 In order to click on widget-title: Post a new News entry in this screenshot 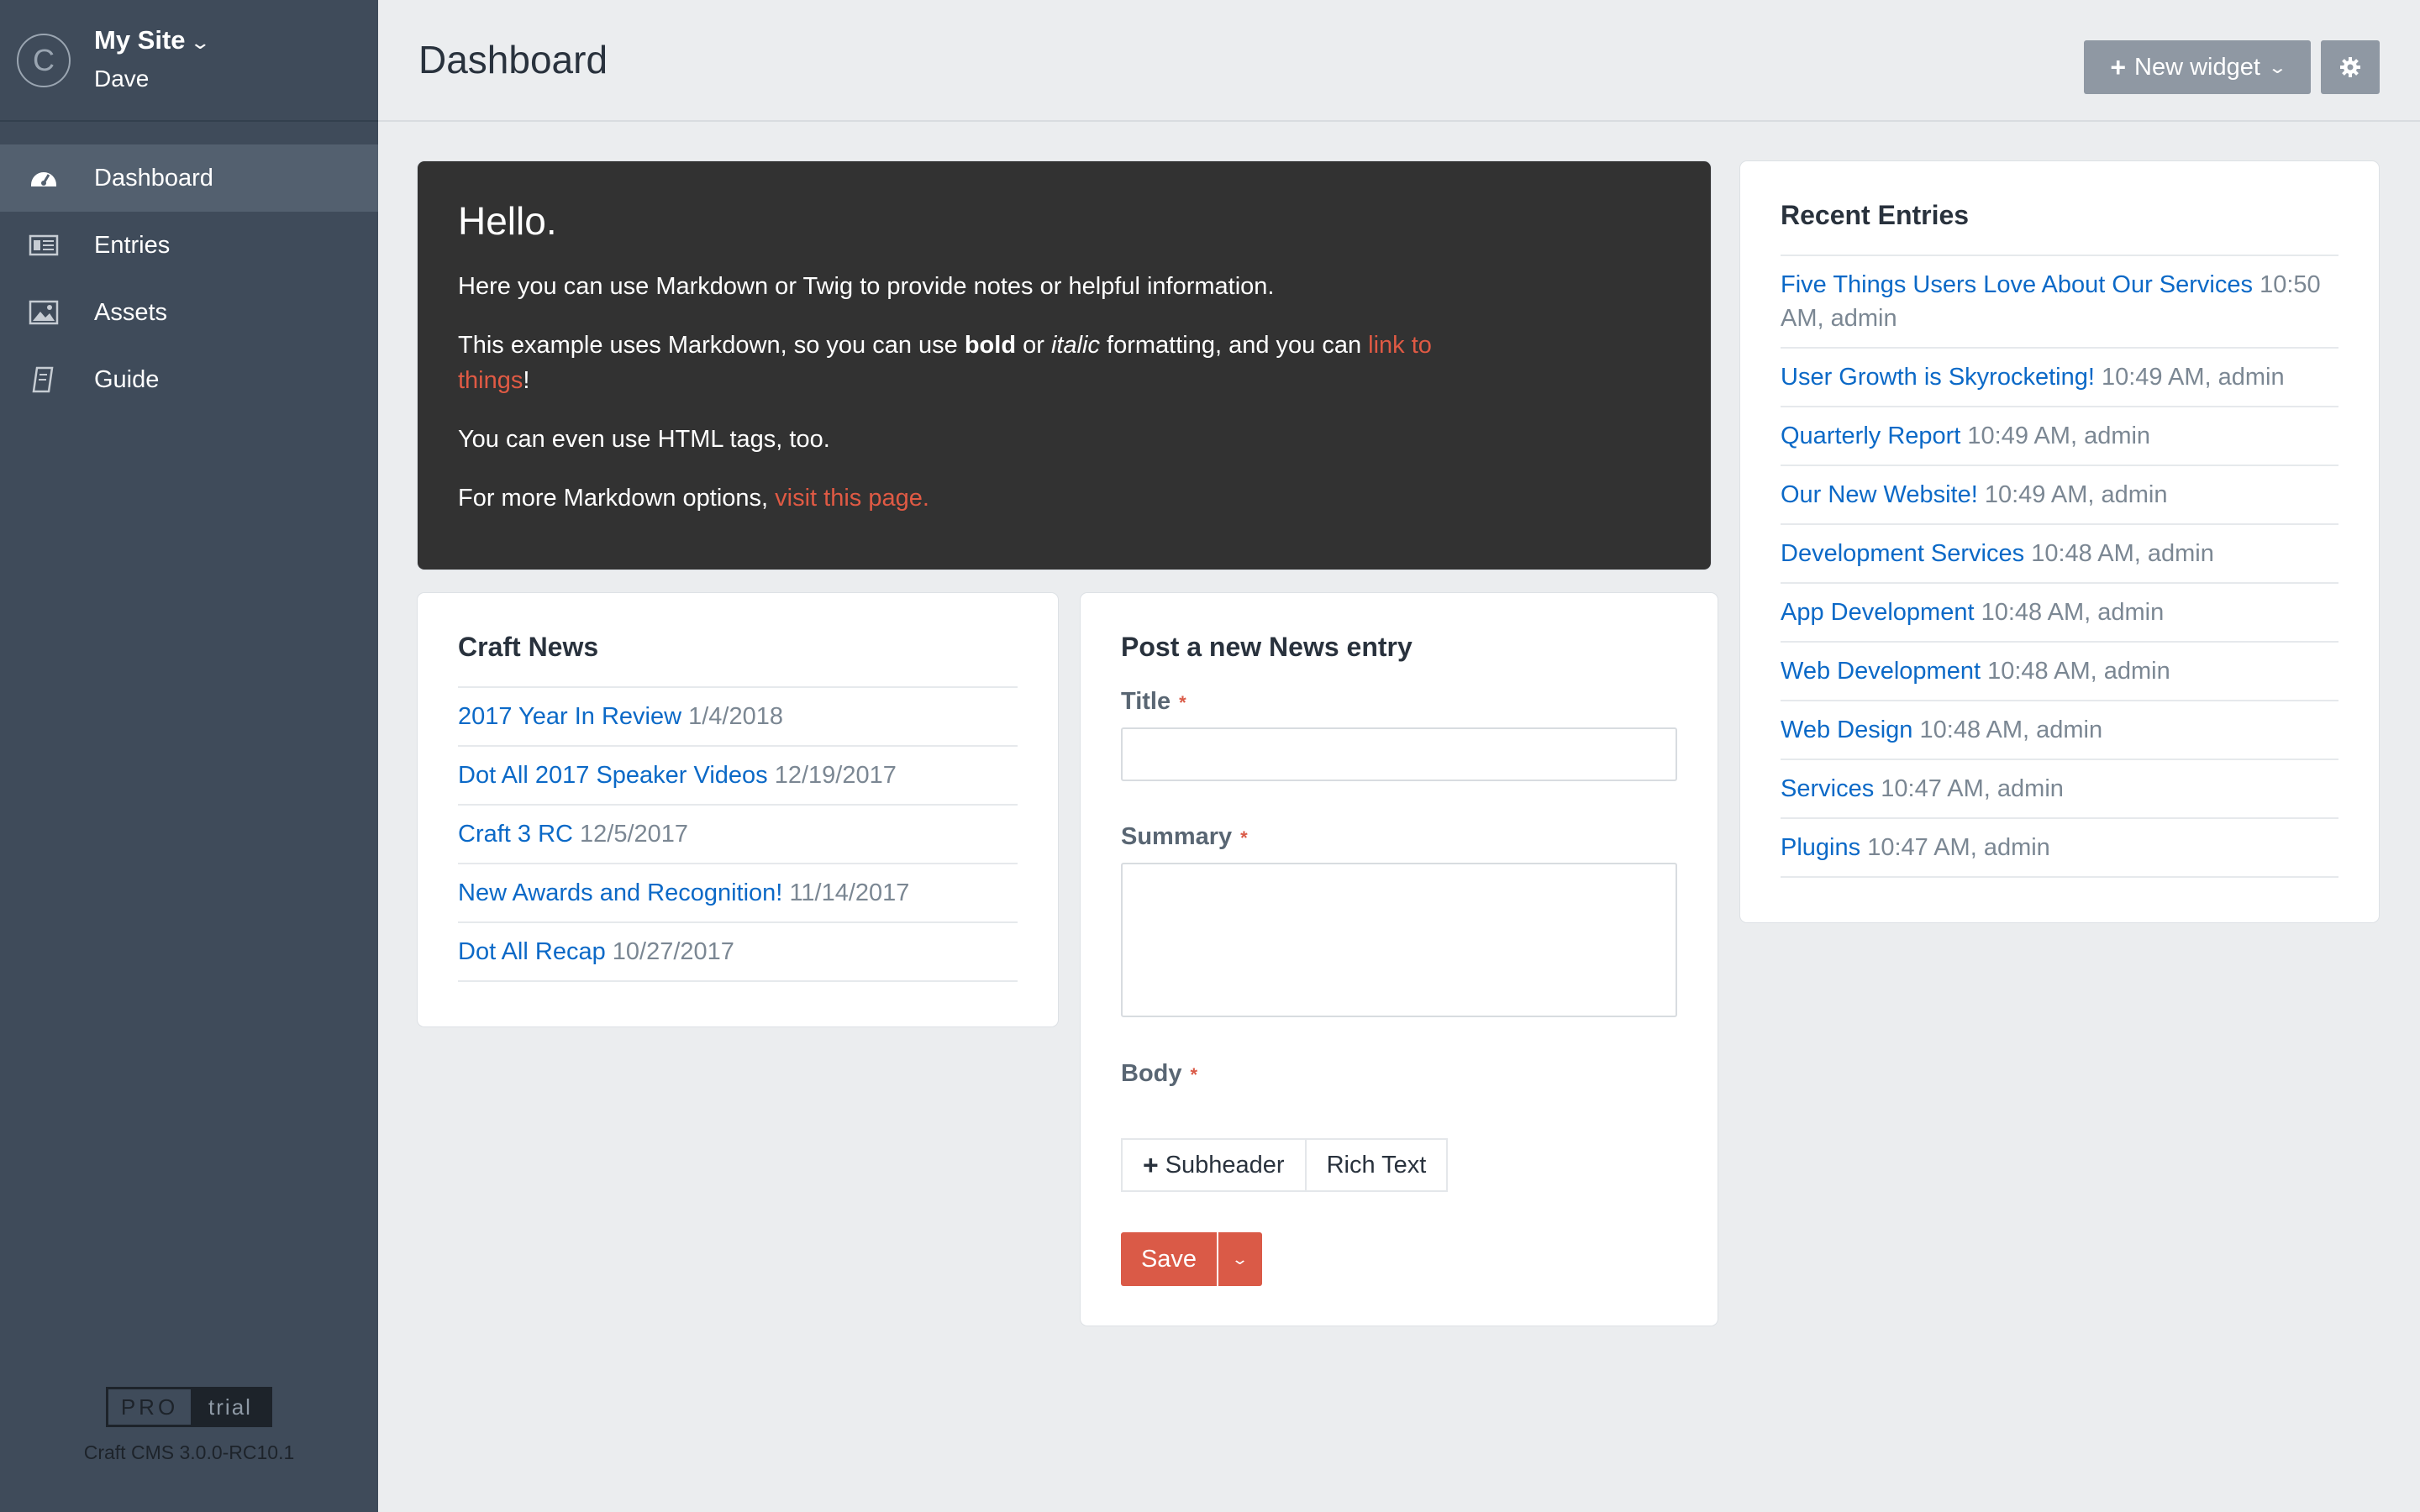, I will do `click(1267, 647)`.